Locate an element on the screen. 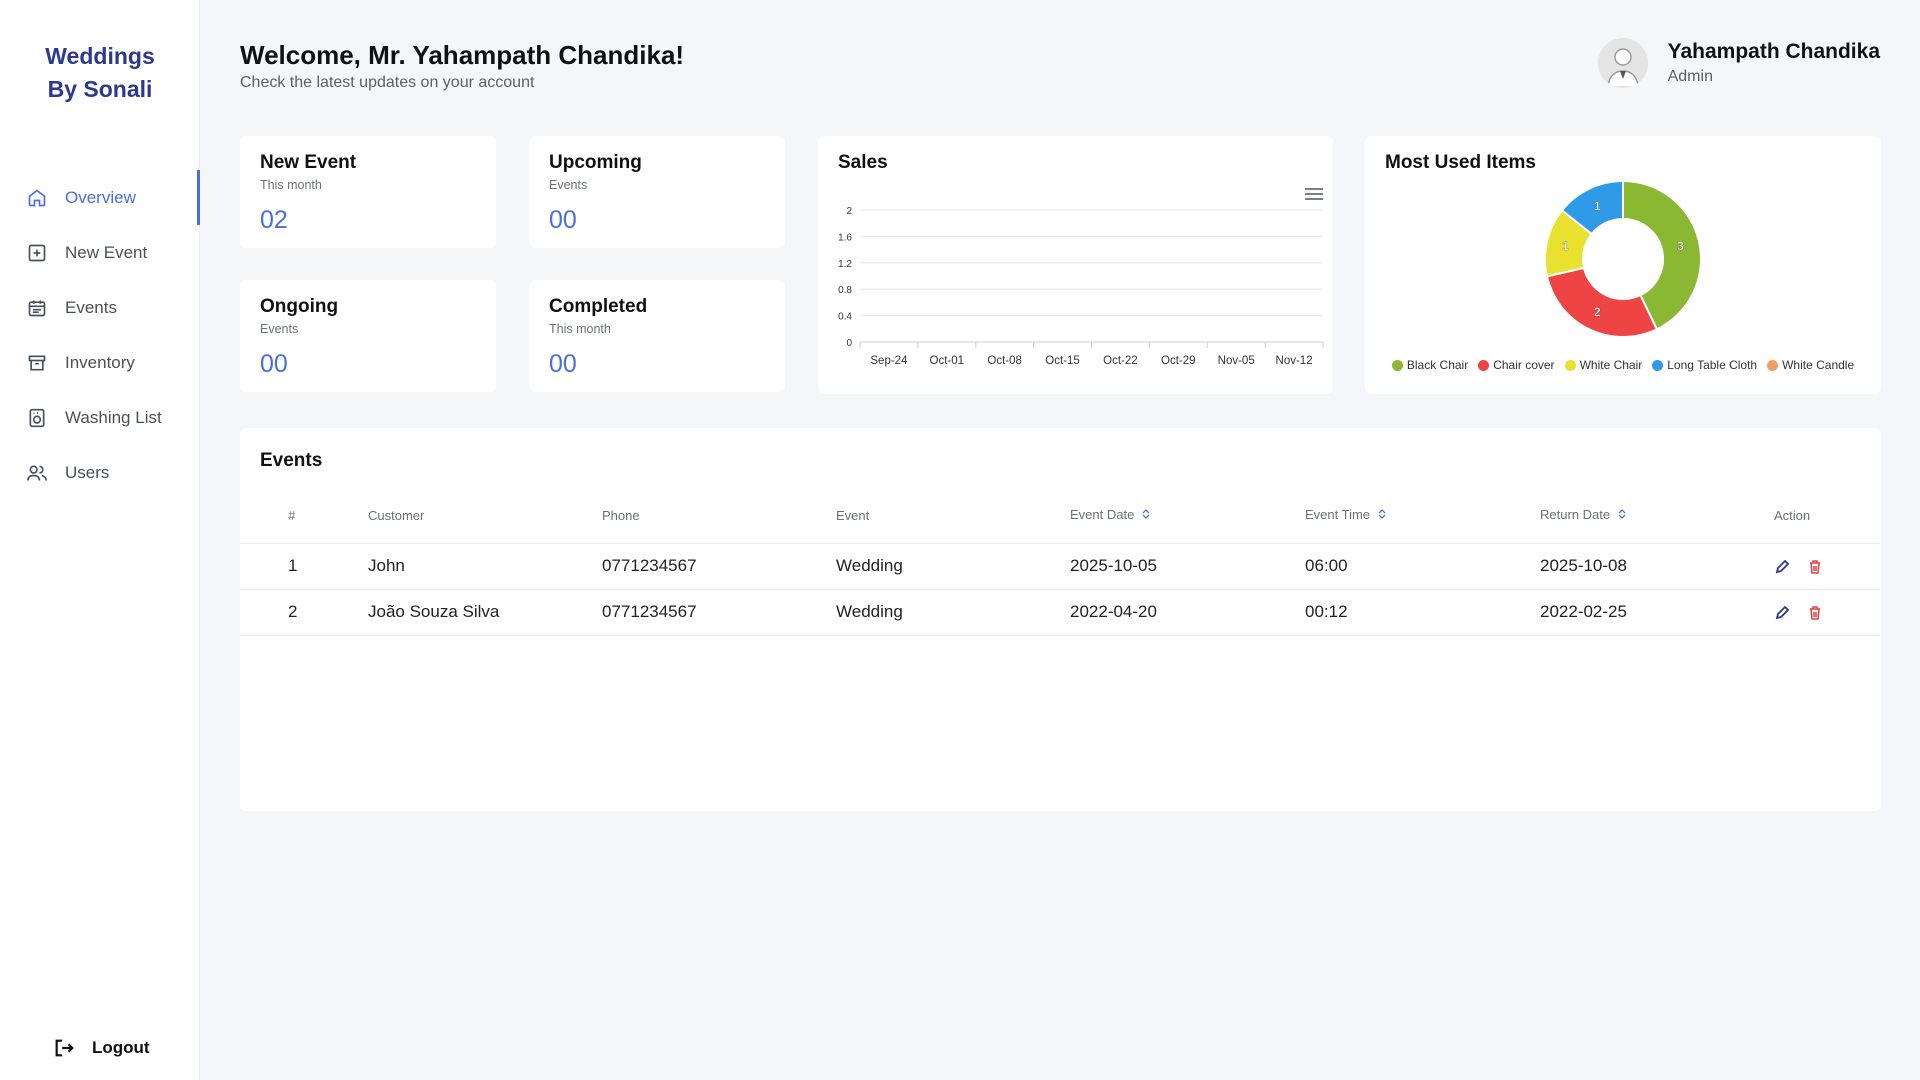  page-title: Welcome, Mr. Yahampath Chandika! is located at coordinates (462, 55).